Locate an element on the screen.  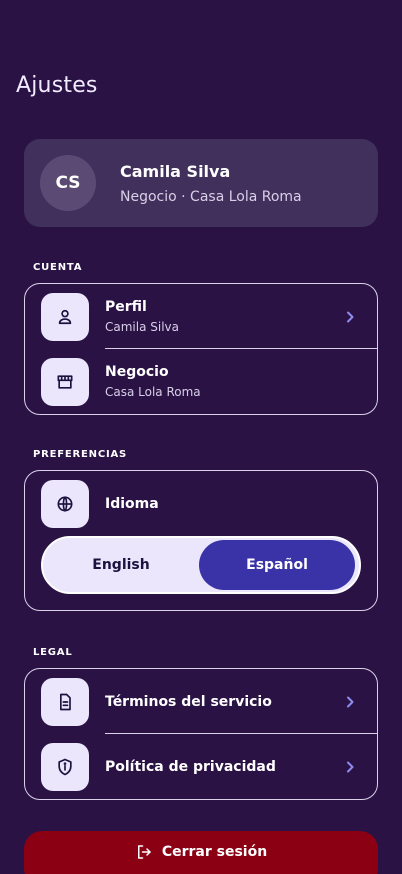
globe-icon is located at coordinates (65, 503).